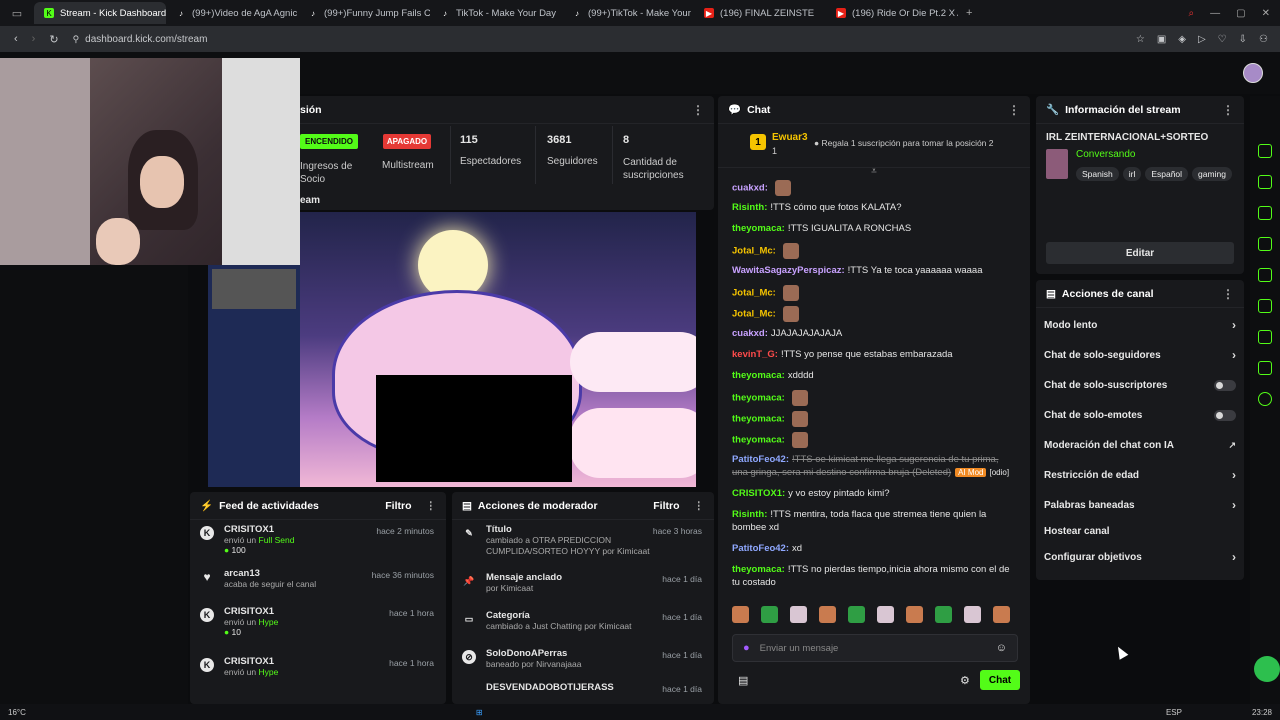 The image size is (1280, 720). What do you see at coordinates (407, 141) in the screenshot?
I see `multistream-status-off: APAGADO` at bounding box center [407, 141].